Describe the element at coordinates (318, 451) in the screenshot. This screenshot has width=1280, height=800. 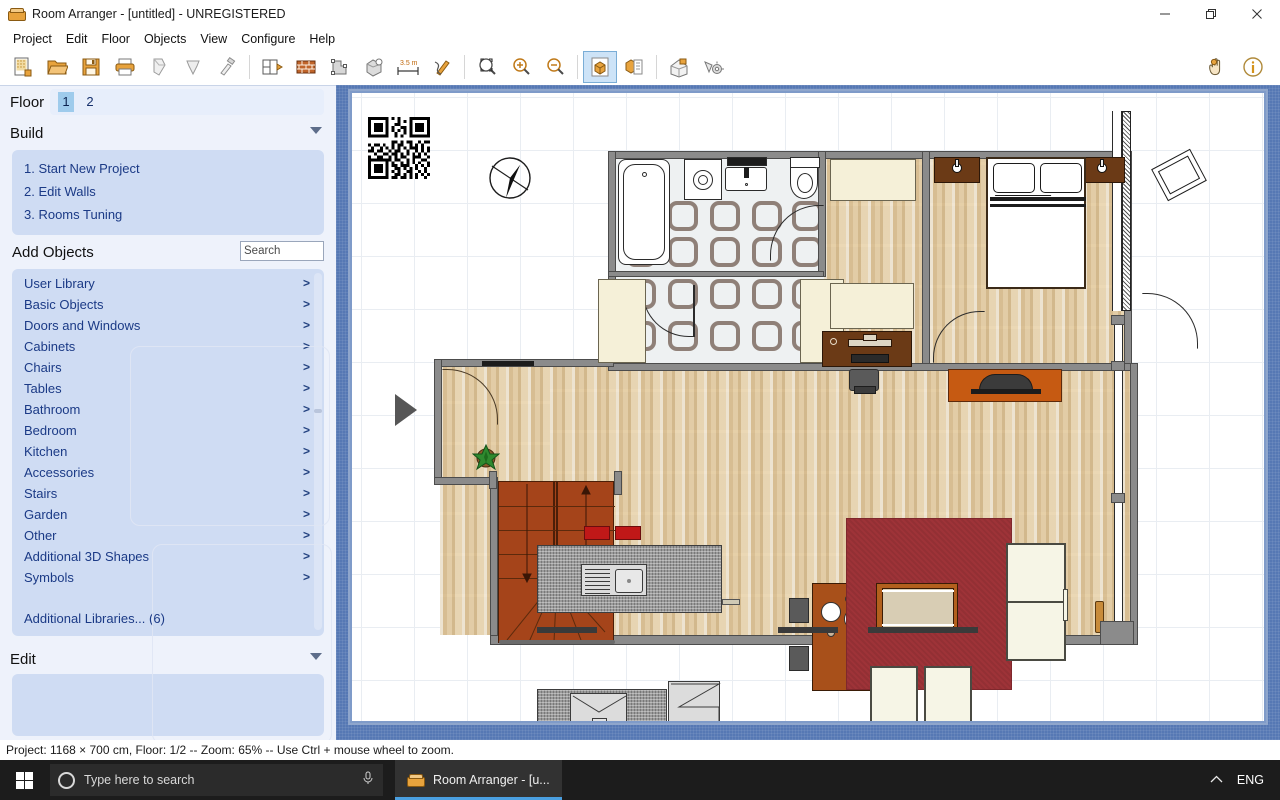
I see `library-scrollbar` at that location.